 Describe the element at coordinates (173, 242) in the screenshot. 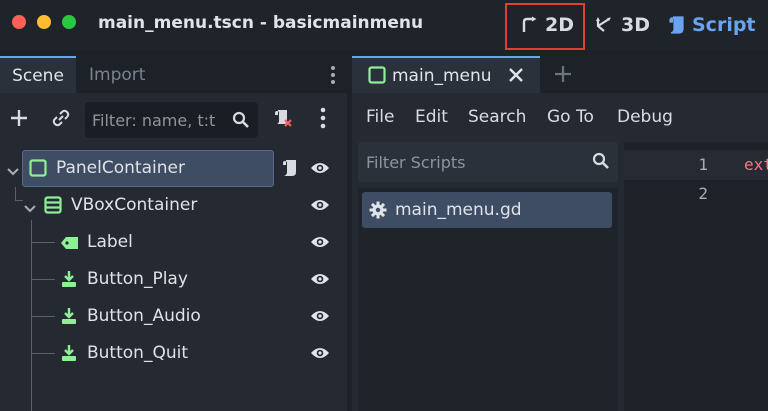

I see `tree-node-label-node: Label` at that location.